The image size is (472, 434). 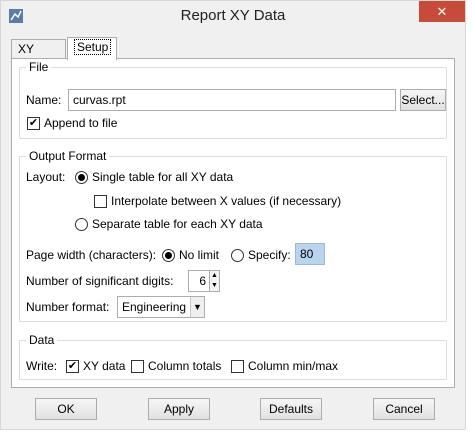 What do you see at coordinates (177, 224) in the screenshot?
I see `separate-table-label: Separate table for each XY data` at bounding box center [177, 224].